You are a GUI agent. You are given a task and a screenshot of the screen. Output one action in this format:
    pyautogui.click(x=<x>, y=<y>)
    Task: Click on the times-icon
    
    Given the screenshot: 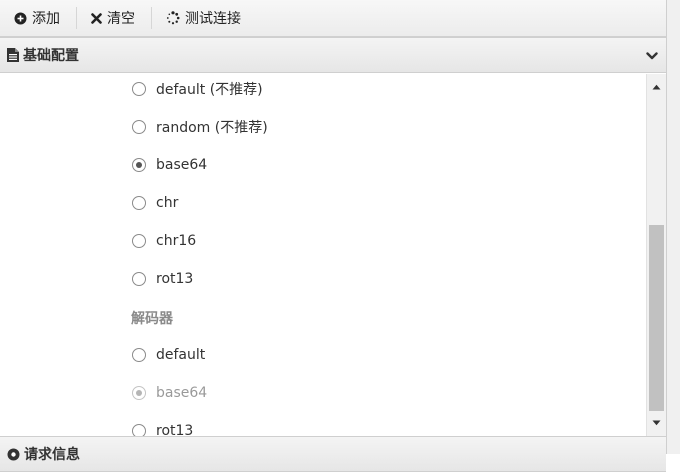 What is the action you would take?
    pyautogui.click(x=96, y=18)
    